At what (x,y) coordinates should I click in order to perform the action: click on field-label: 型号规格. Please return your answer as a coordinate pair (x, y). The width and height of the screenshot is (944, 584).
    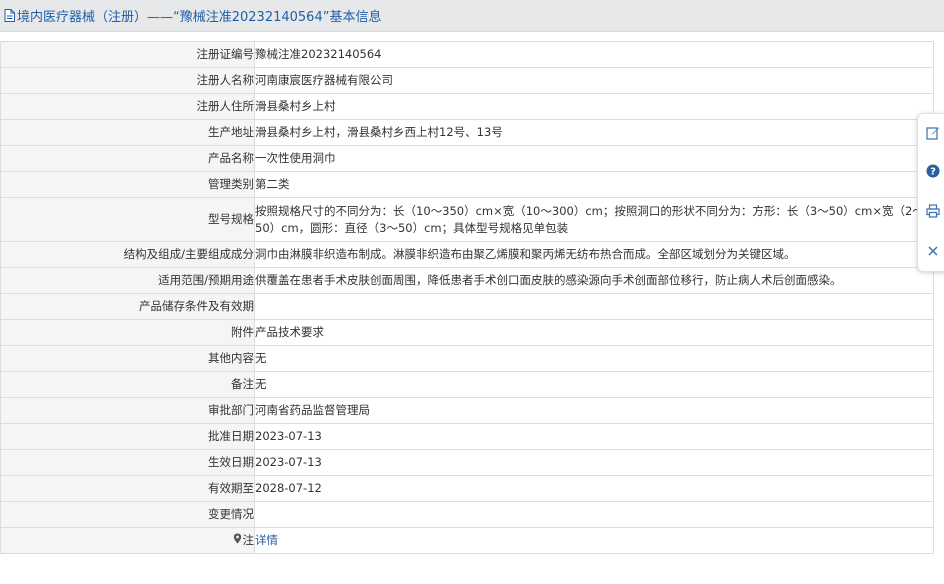
    Looking at the image, I should click on (127, 219).